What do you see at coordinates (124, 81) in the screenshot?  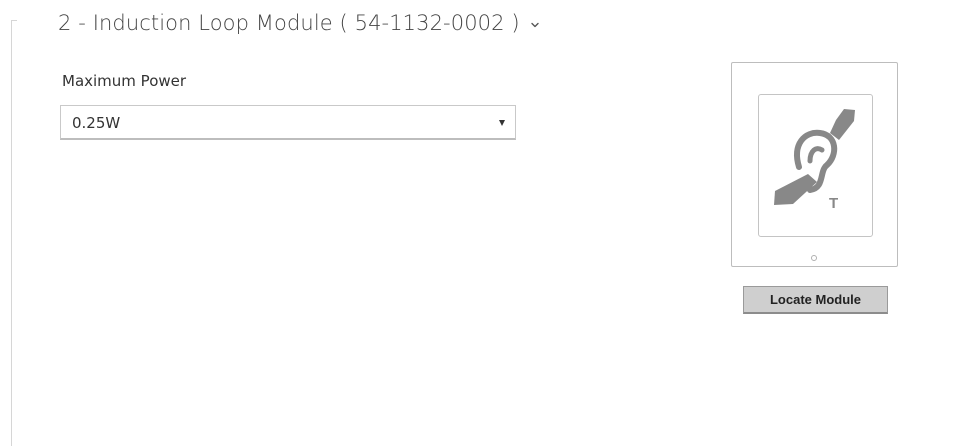 I see `maximum-power-label: Maximum Power` at bounding box center [124, 81].